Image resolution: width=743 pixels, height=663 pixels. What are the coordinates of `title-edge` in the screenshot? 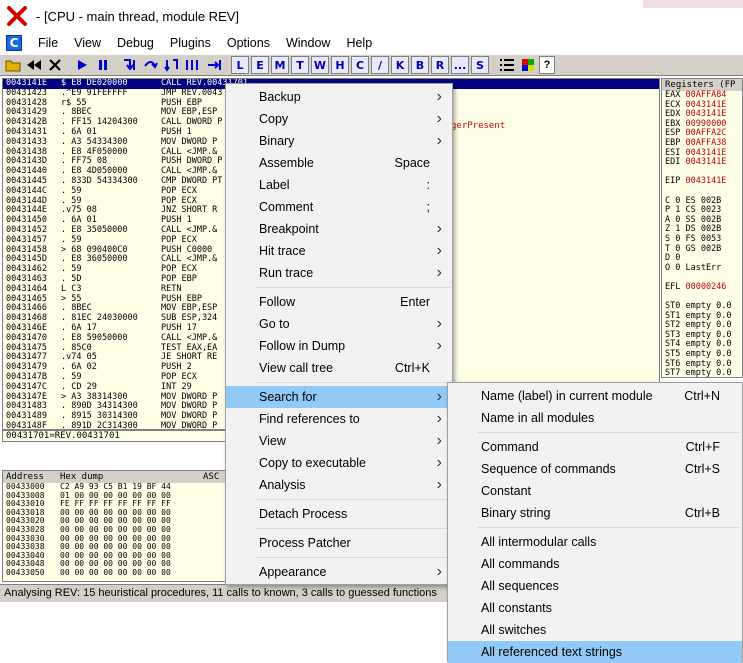 It's located at (693, 4).